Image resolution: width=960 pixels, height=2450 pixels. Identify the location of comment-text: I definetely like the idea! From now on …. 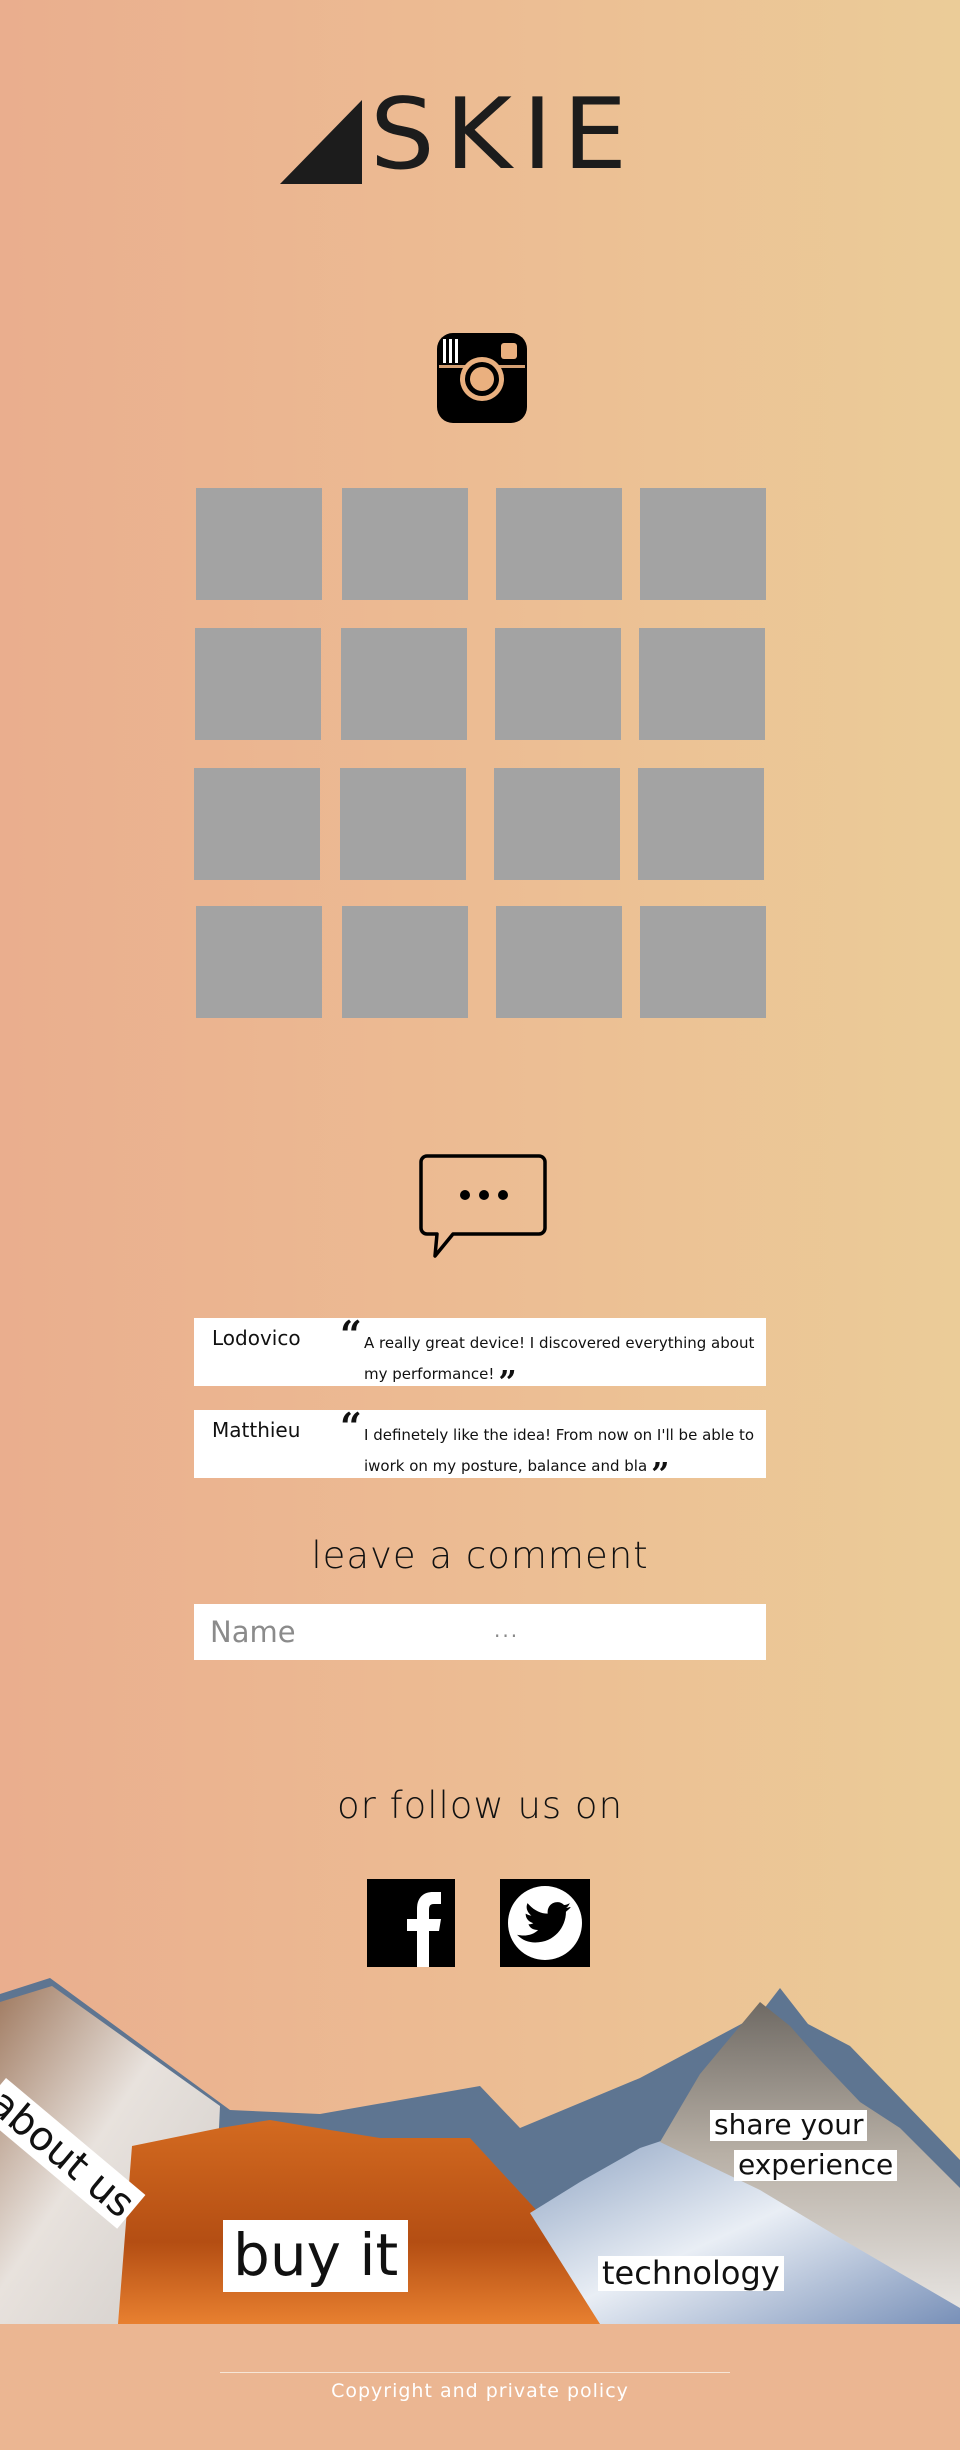
(559, 1450).